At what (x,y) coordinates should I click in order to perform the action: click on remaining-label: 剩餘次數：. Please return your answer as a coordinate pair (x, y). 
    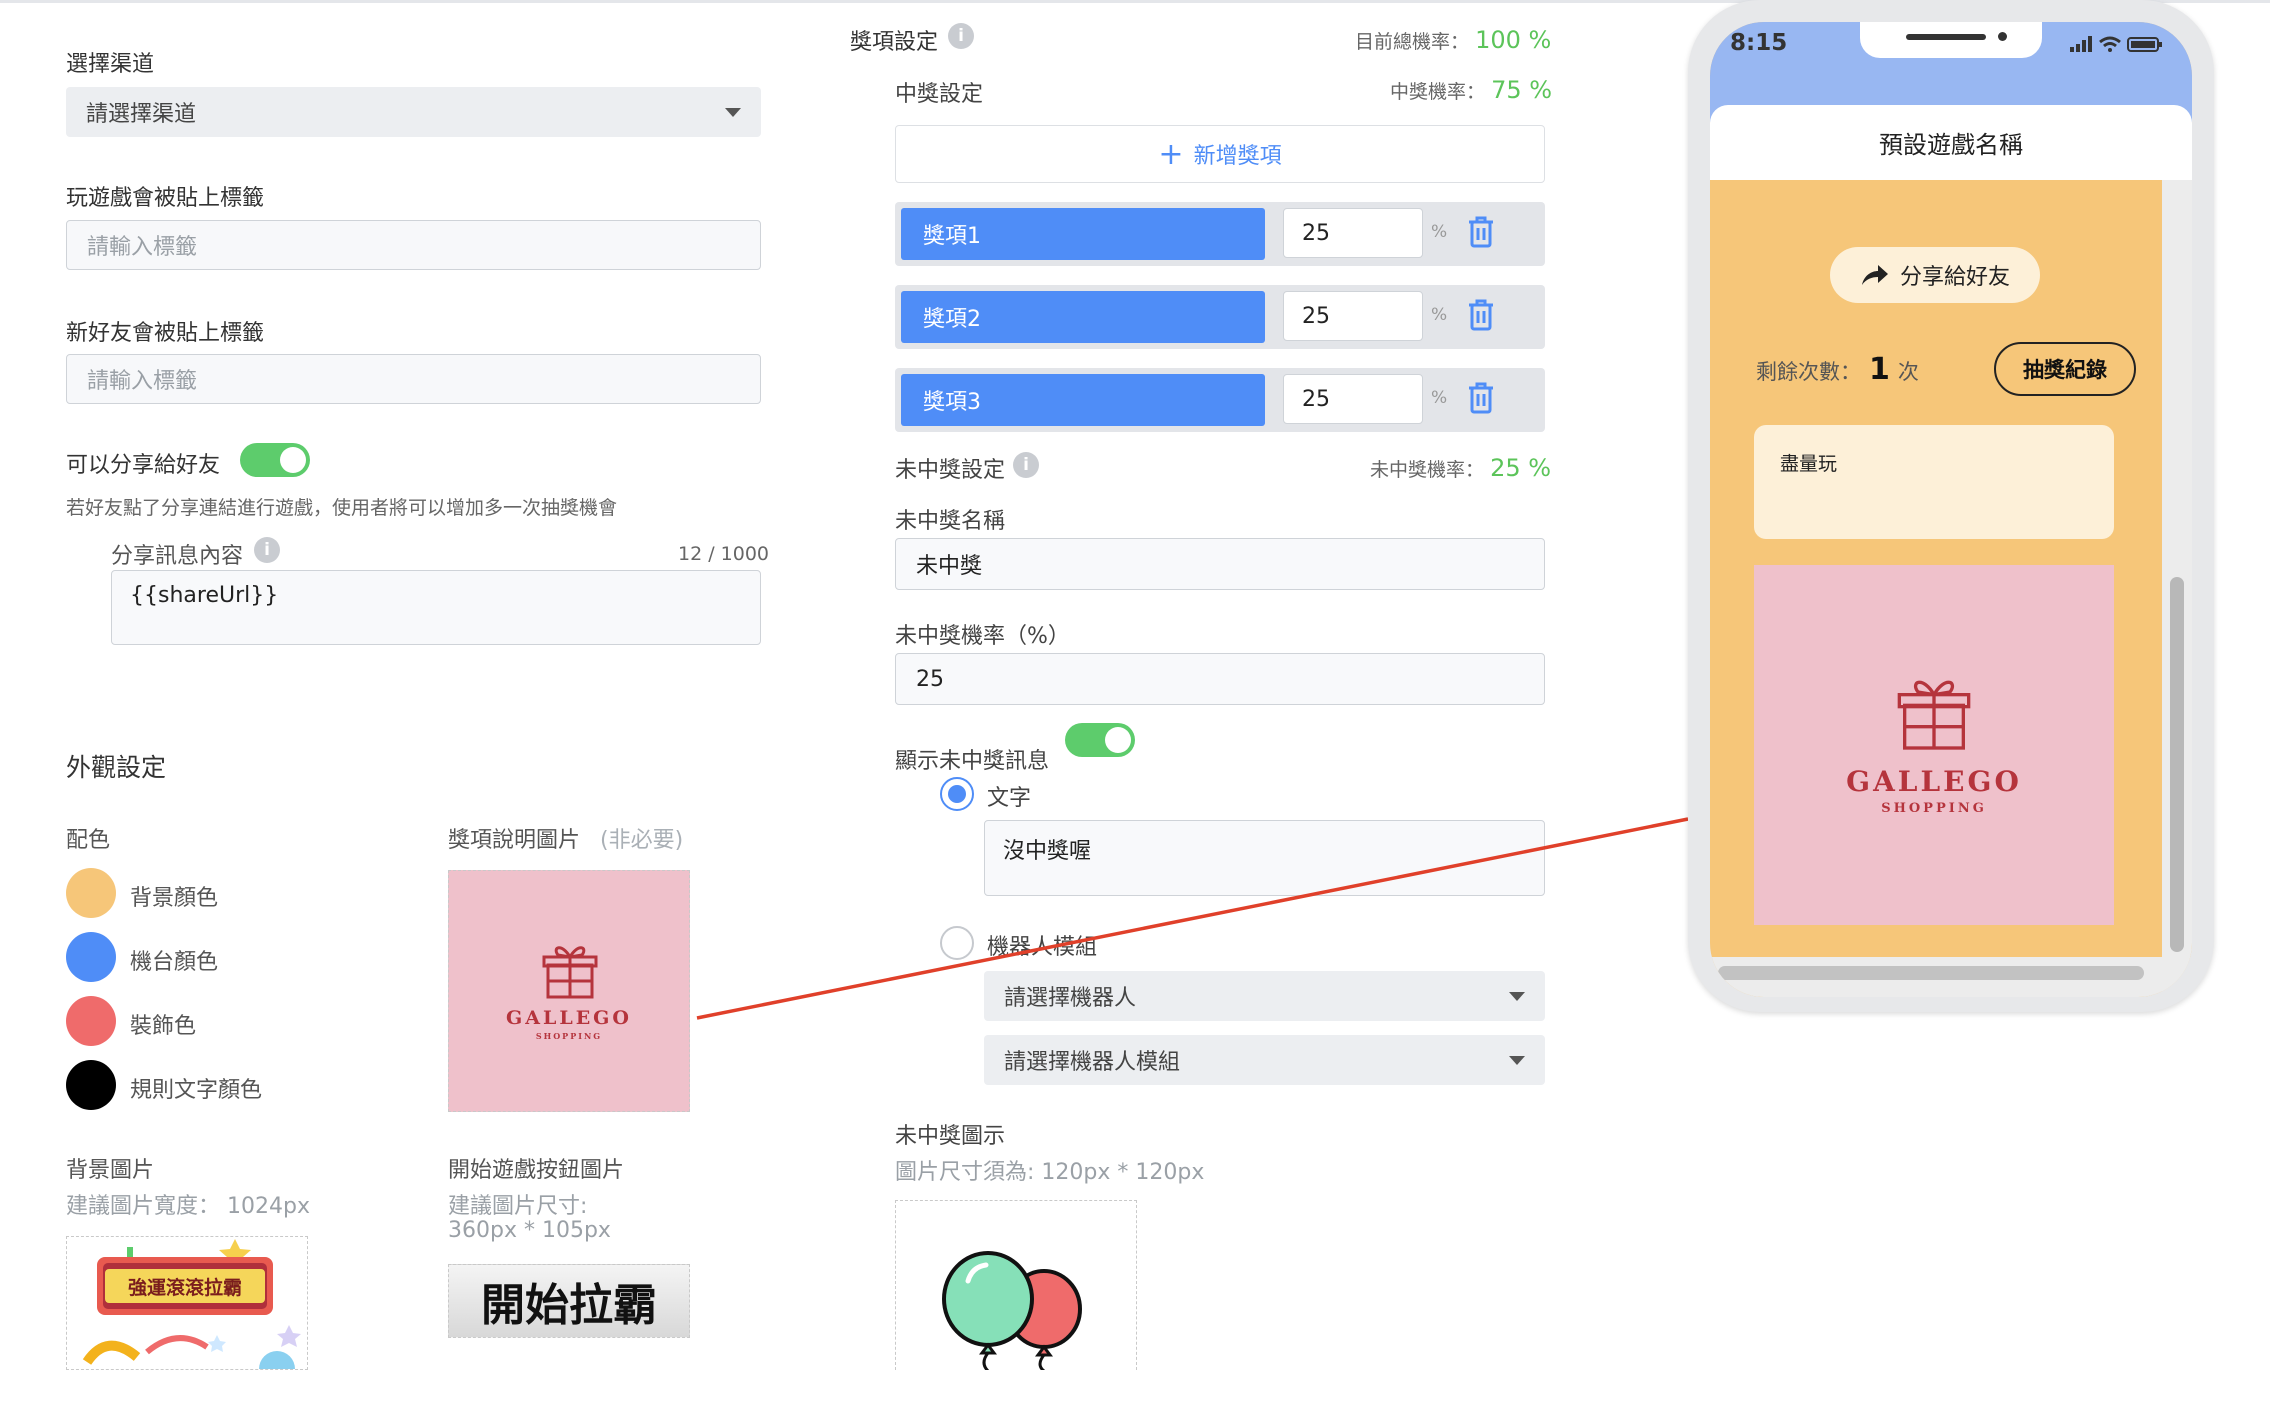
    Looking at the image, I should click on (1808, 372).